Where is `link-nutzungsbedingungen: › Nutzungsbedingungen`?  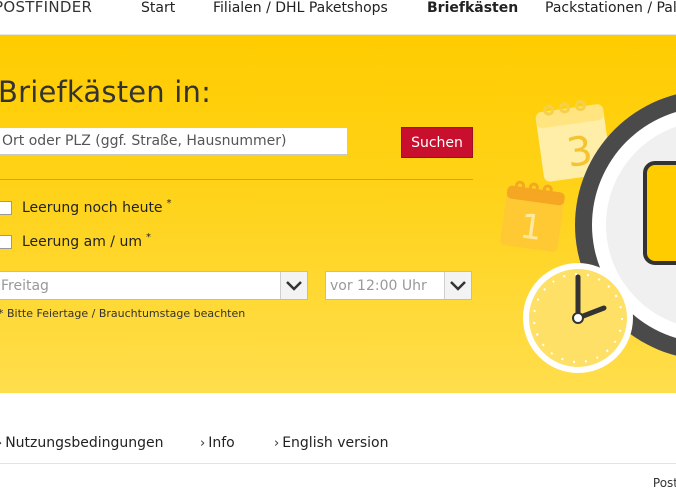
link-nutzungsbedingungen: › Nutzungsbedingungen is located at coordinates (81, 443).